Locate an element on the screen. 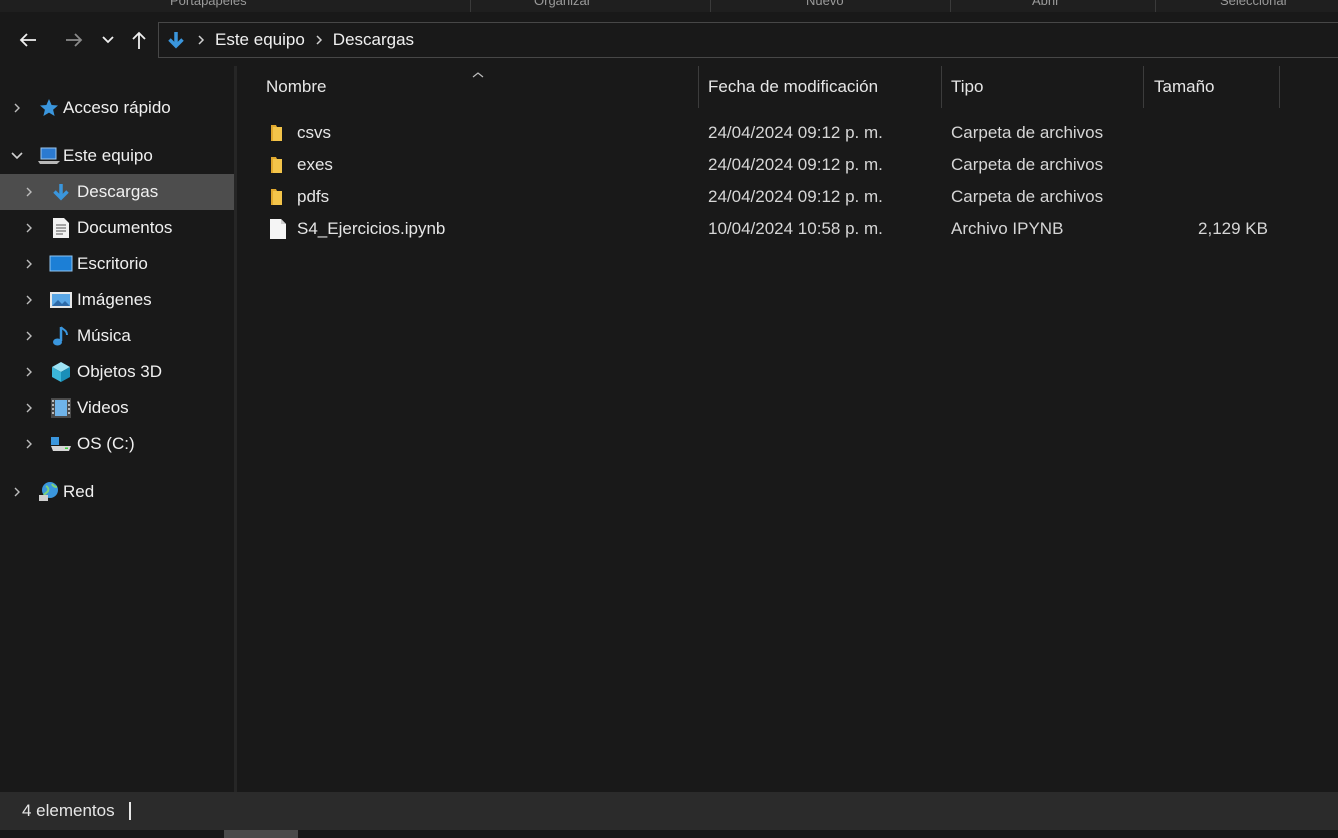 The width and height of the screenshot is (1338, 838). status-bar: 4 elementos is located at coordinates (669, 811).